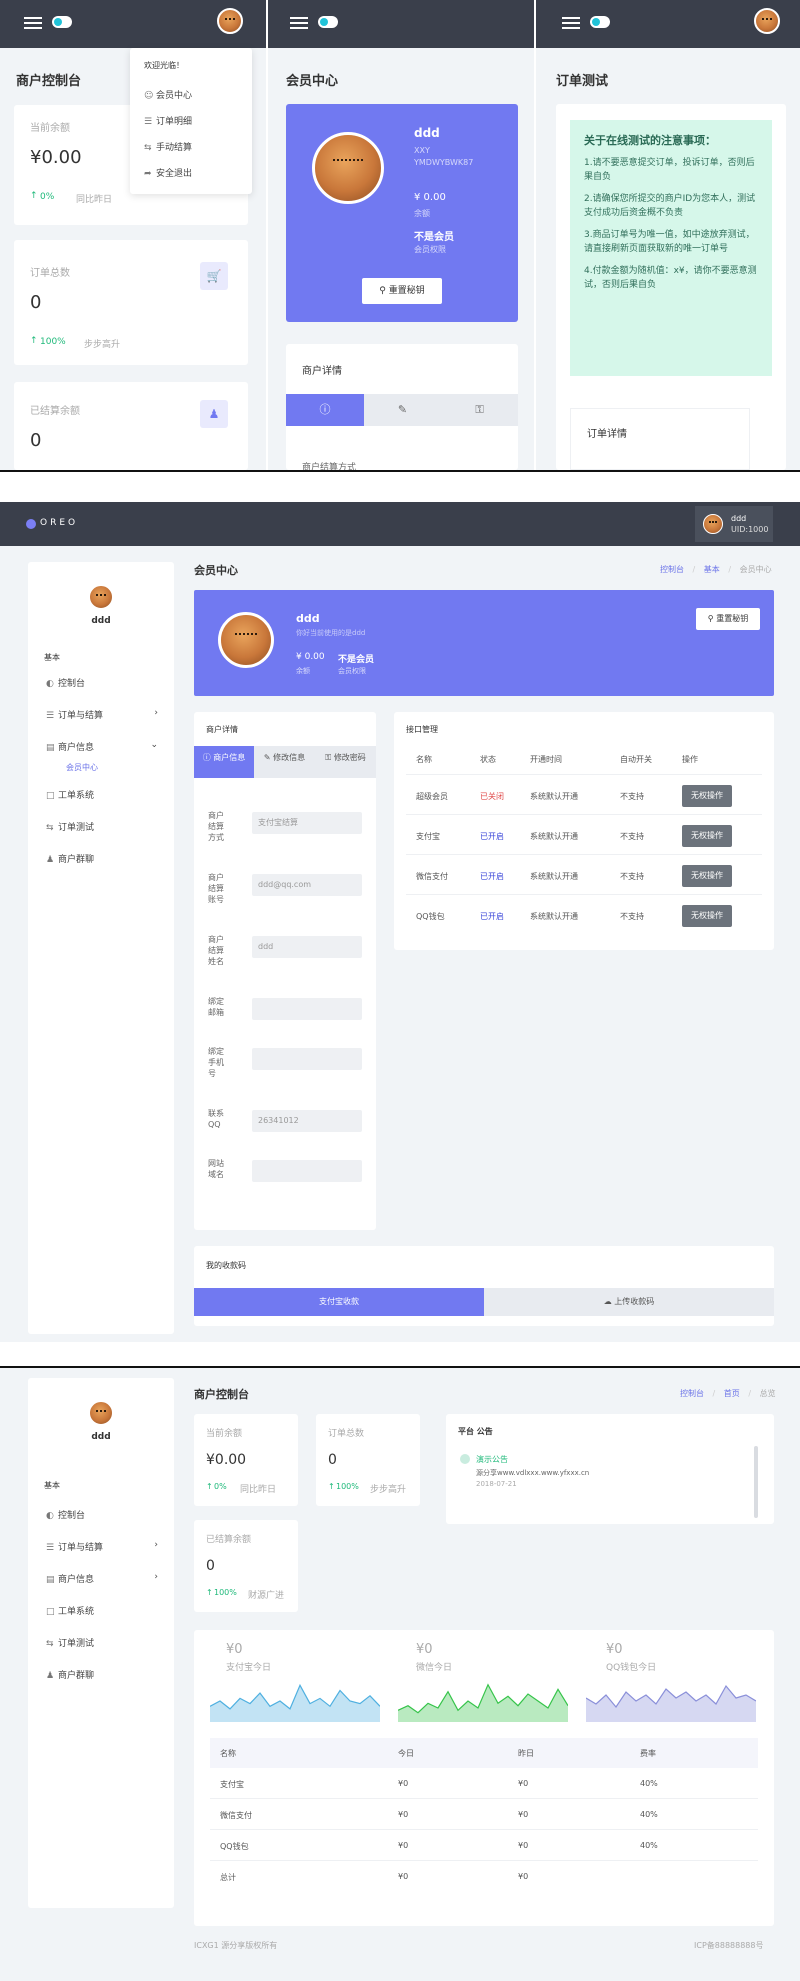  I want to click on nav-label: 商户群聊, so click(76, 1676).